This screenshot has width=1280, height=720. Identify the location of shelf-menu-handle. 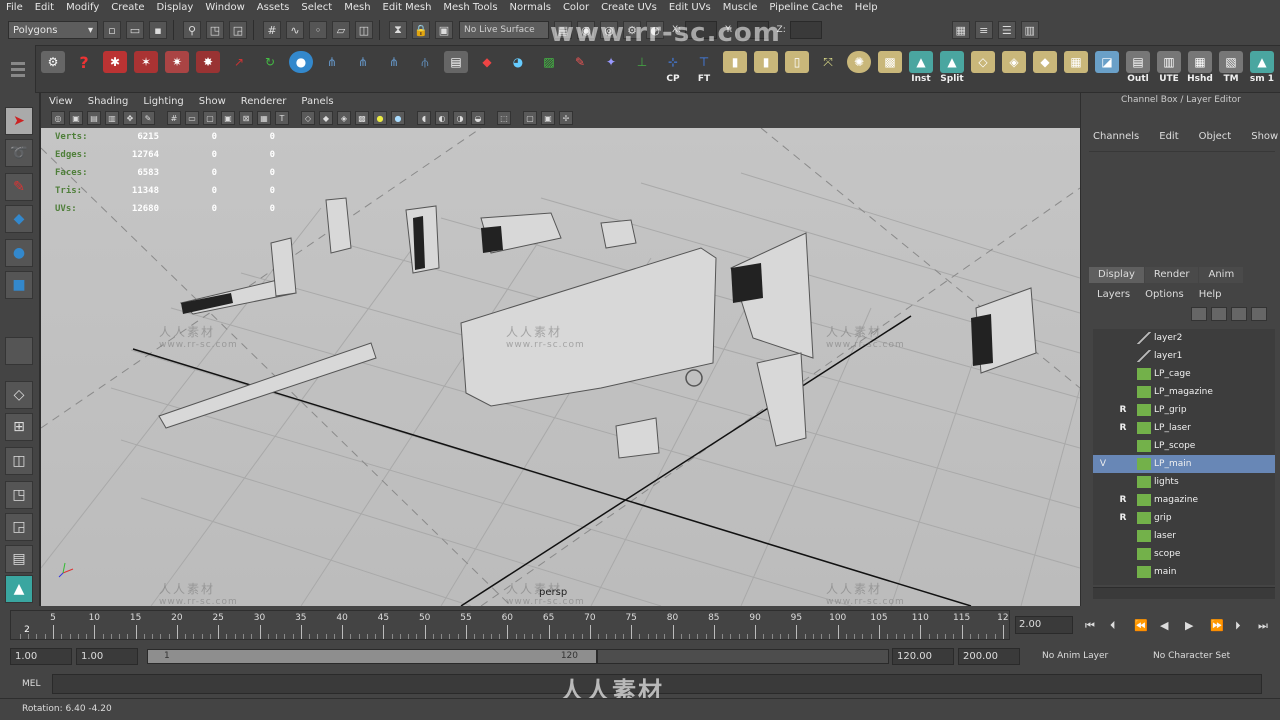
(18, 69).